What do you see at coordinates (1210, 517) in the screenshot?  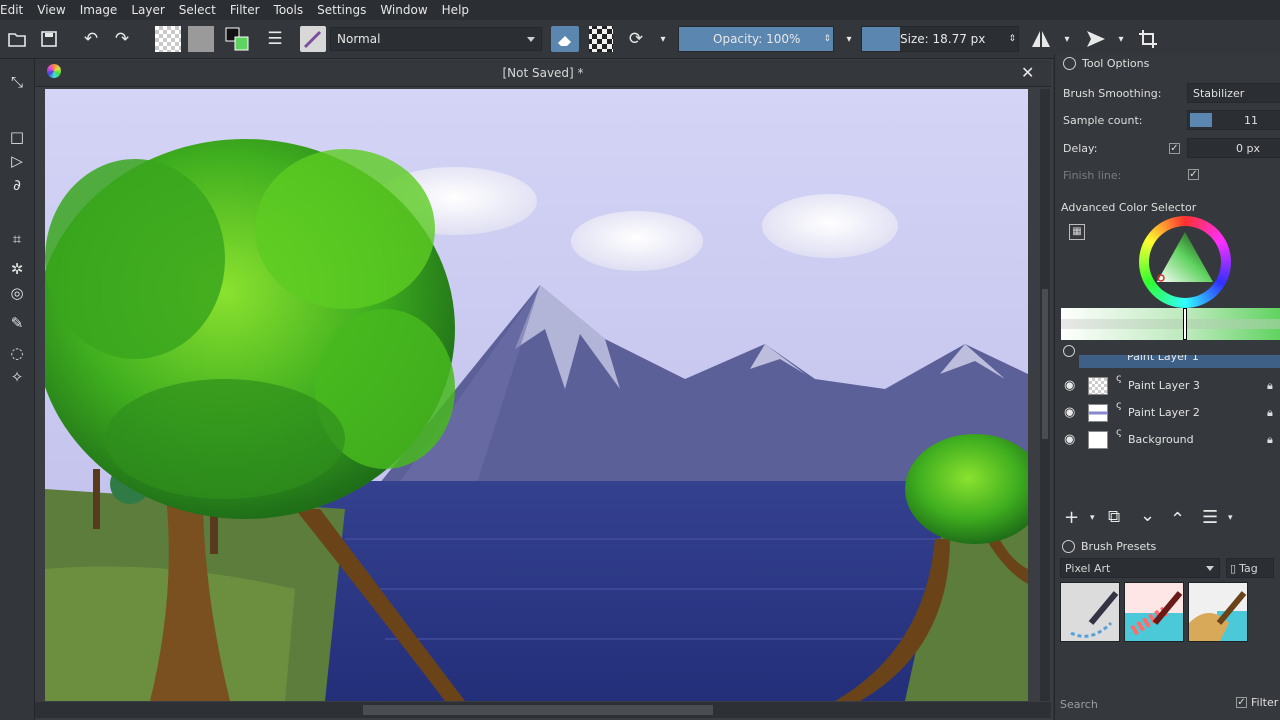 I see `layer-properties-icon: ☰` at bounding box center [1210, 517].